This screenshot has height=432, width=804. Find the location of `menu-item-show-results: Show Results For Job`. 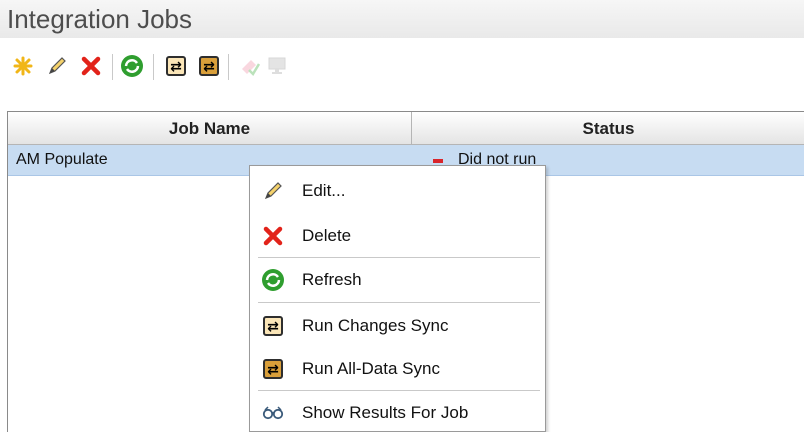

menu-item-show-results: Show Results For Job is located at coordinates (397, 413).